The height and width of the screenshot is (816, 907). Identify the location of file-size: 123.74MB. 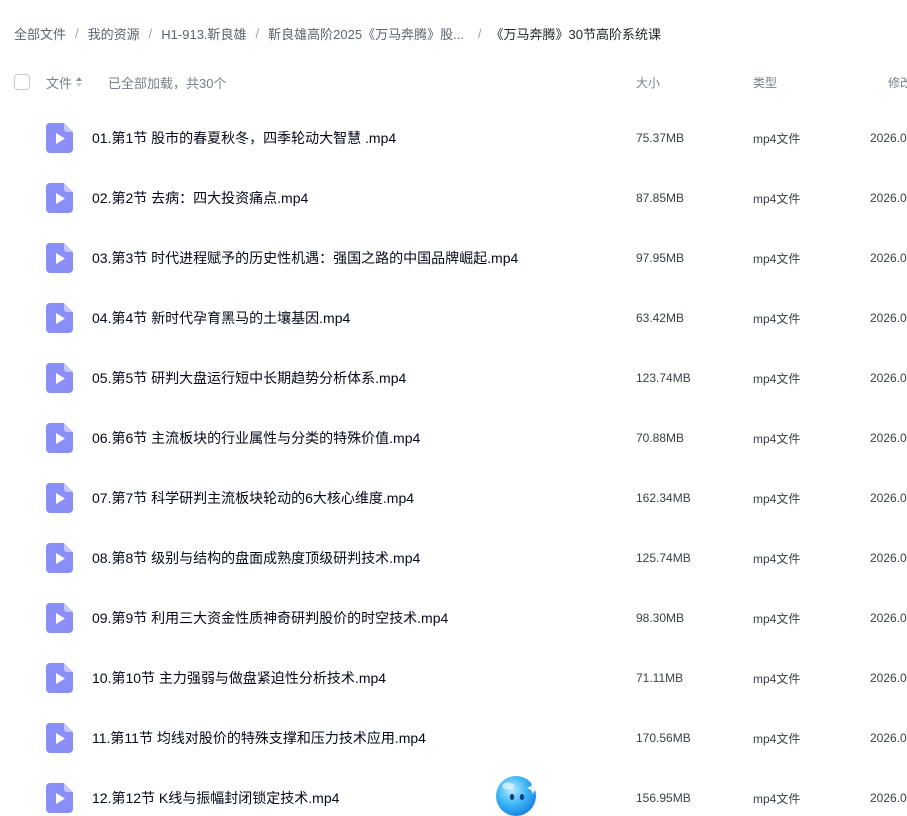
(663, 378).